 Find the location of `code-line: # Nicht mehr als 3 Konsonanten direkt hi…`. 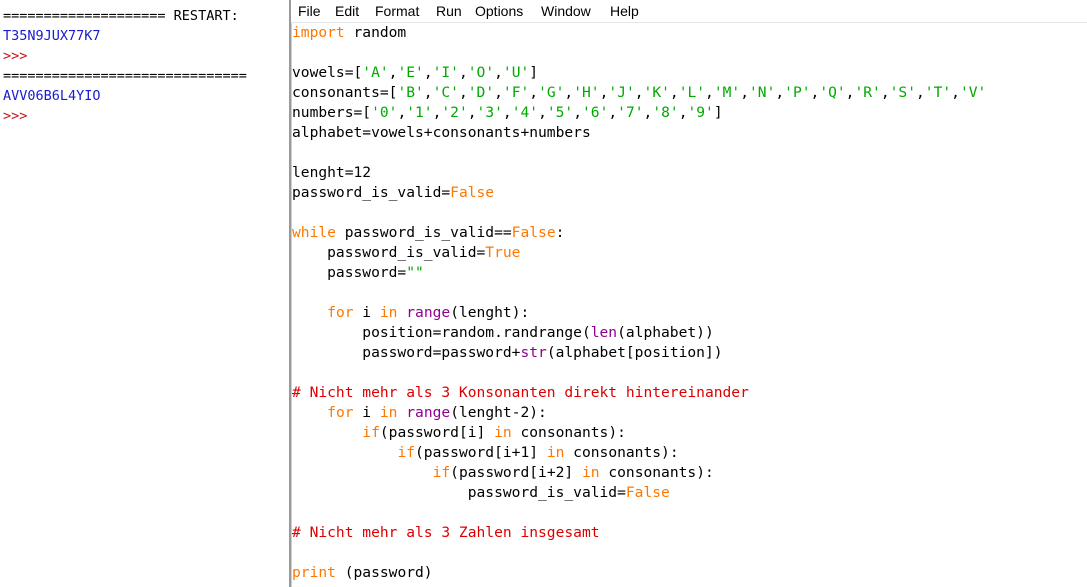

code-line: # Nicht mehr als 3 Konsonanten direkt hi… is located at coordinates (687, 393).